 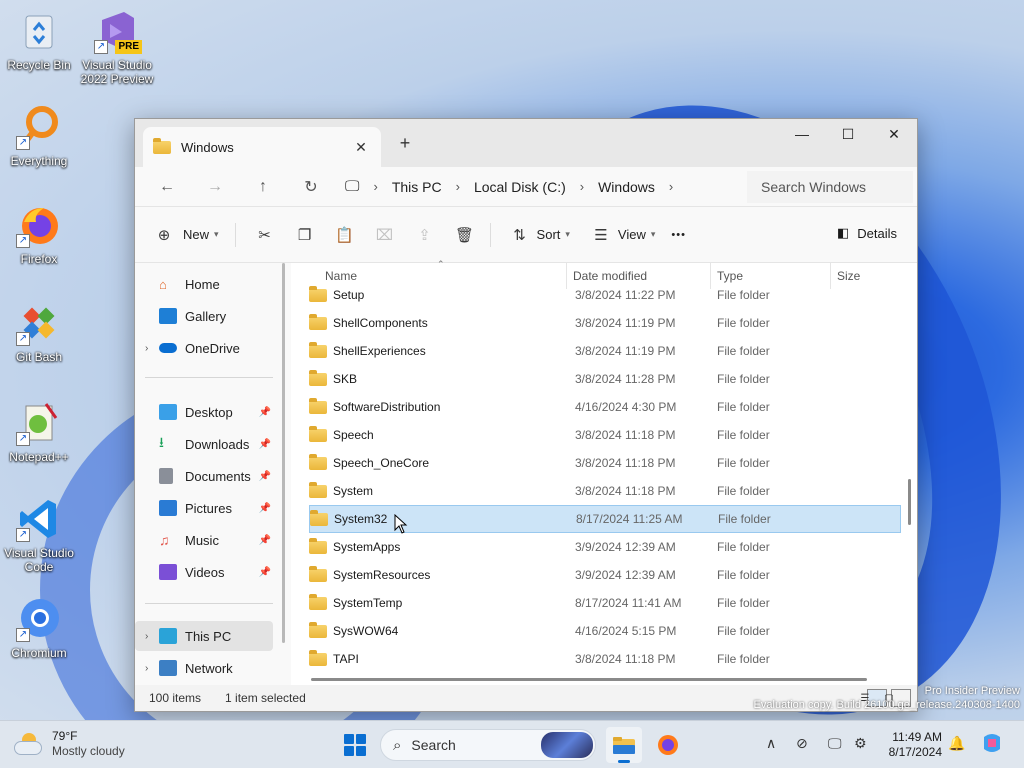 What do you see at coordinates (39, 619) in the screenshot?
I see `chromium-icon: ↗` at bounding box center [39, 619].